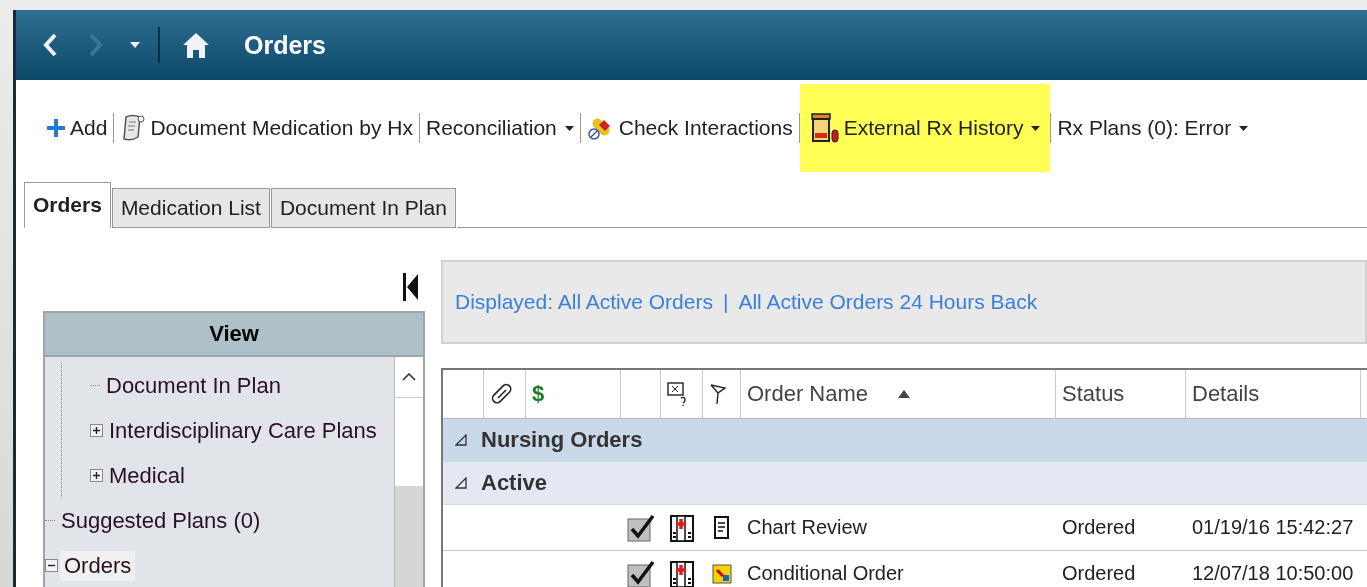  Describe the element at coordinates (133, 128) in the screenshot. I see `scroll-icon` at that location.